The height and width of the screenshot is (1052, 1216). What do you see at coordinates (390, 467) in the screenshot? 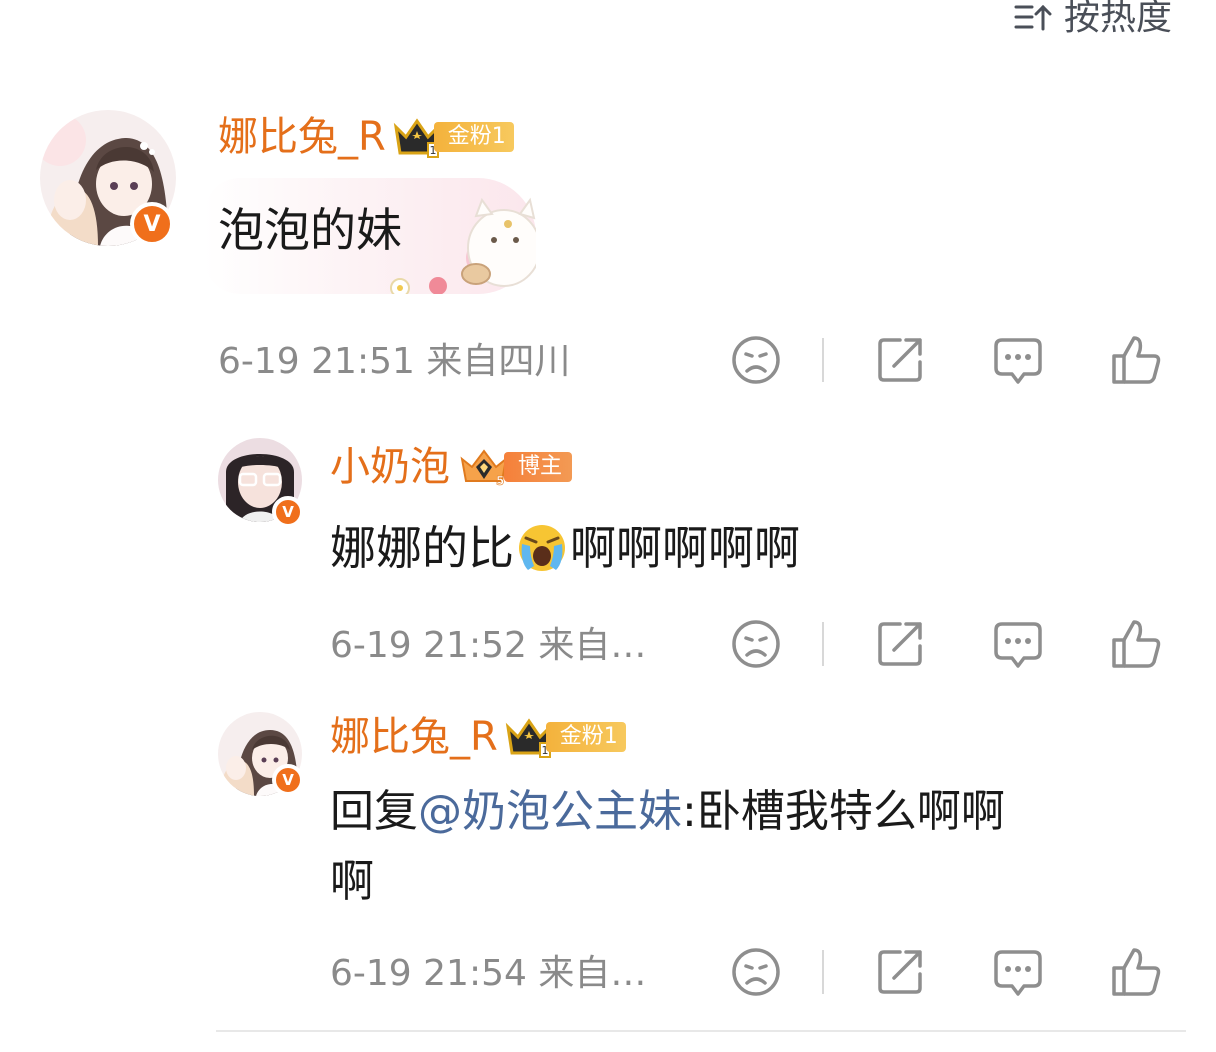
I see `username: 小奶泡` at bounding box center [390, 467].